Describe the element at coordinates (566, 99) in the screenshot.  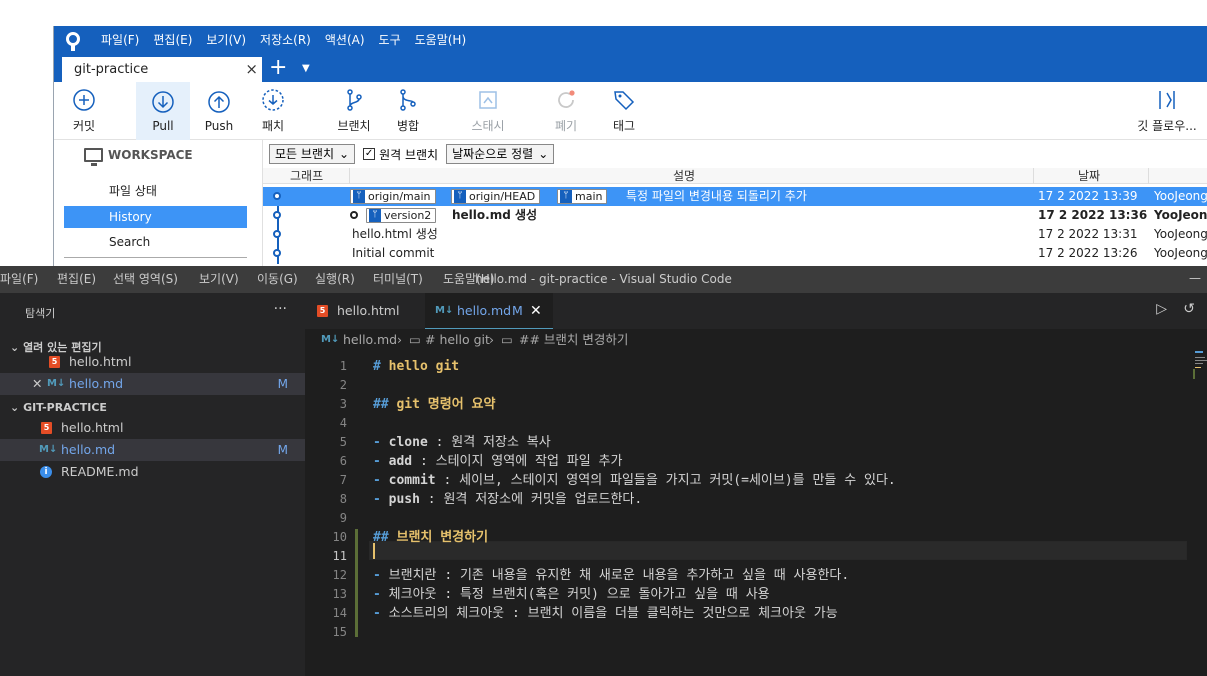
I see `discard-icon` at that location.